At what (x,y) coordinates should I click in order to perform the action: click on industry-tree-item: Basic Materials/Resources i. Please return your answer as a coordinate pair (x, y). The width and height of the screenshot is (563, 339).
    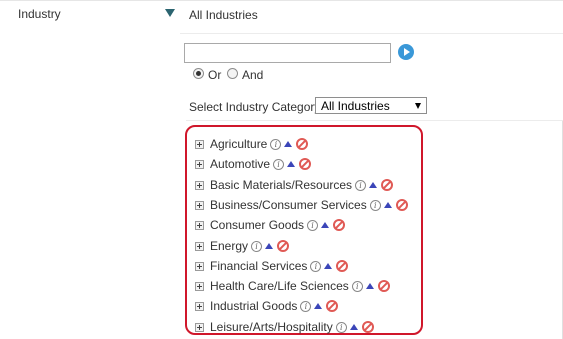
    Looking at the image, I should click on (294, 185).